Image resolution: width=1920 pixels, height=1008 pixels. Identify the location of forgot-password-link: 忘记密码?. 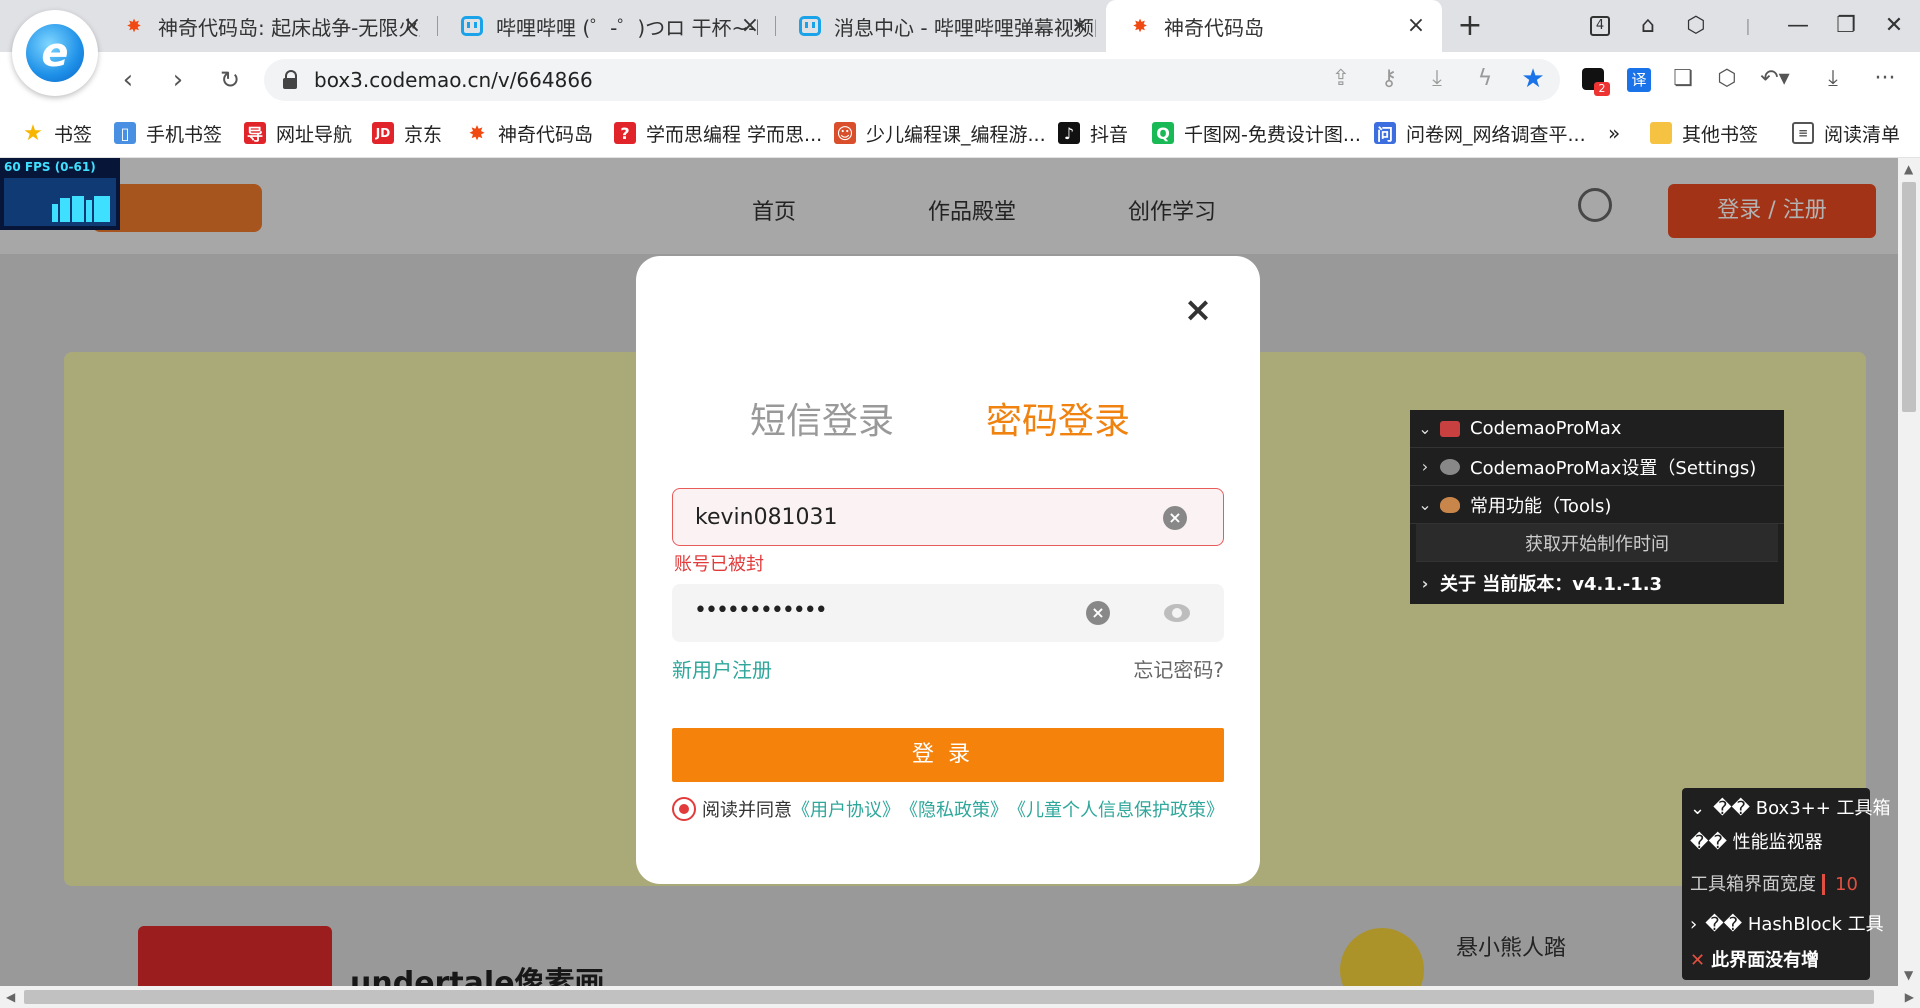
(1178, 668).